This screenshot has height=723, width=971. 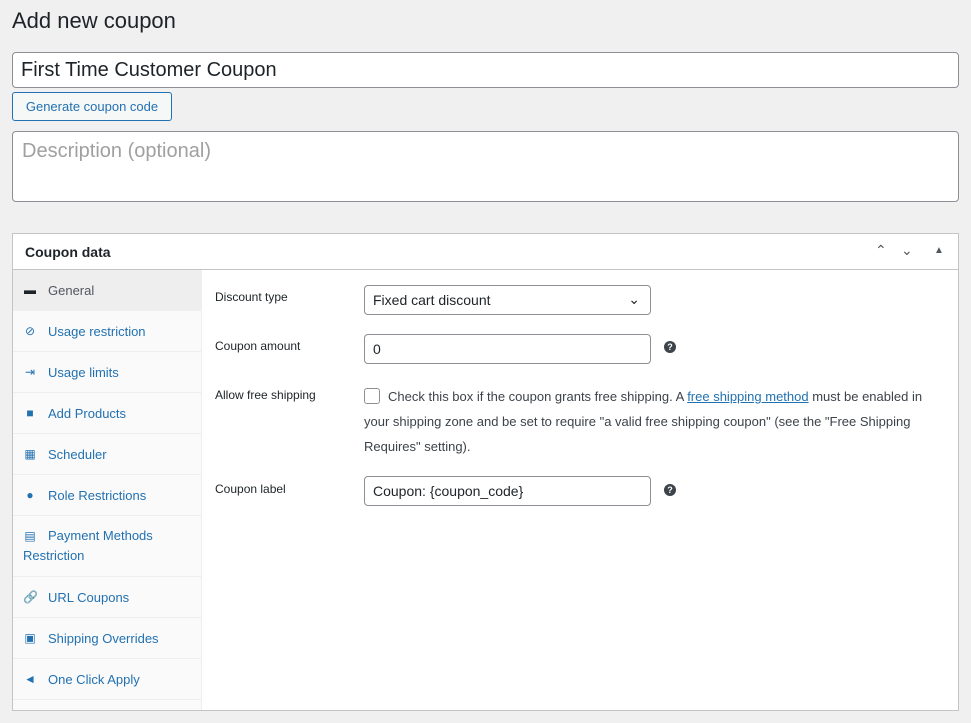 I want to click on tab-label: Add Products, so click(x=87, y=413).